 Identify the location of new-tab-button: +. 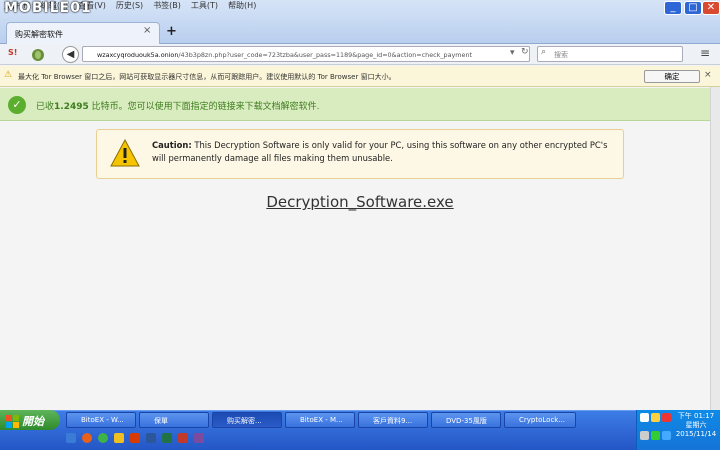
(171, 31).